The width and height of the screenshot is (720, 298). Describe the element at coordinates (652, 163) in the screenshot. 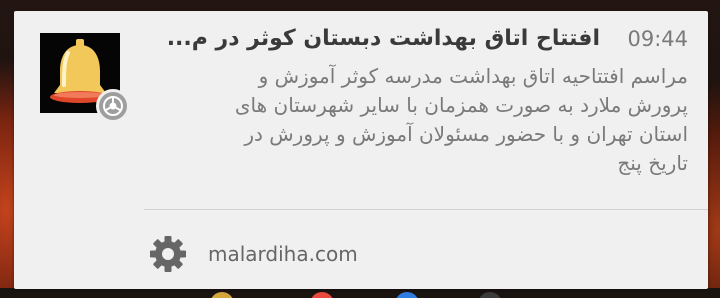

I see `body-line: تاریخ پنج` at that location.